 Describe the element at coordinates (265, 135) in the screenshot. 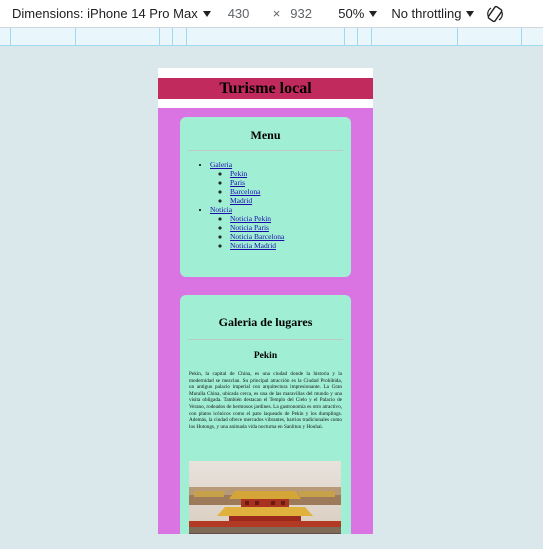

I see `menu-title: Menu` at that location.